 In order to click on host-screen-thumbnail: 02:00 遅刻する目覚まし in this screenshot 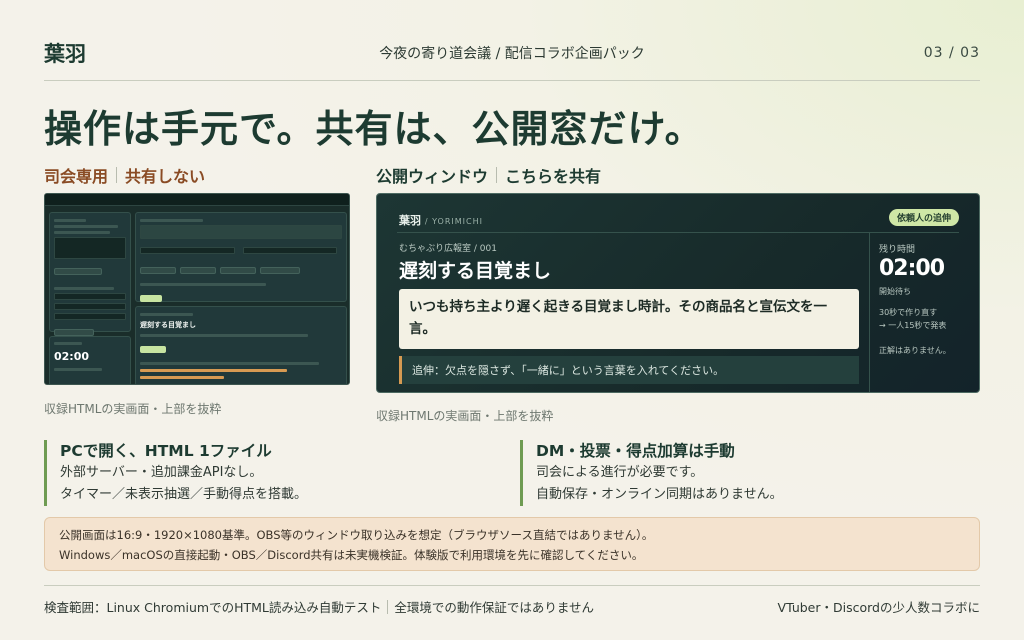, I will do `click(197, 289)`.